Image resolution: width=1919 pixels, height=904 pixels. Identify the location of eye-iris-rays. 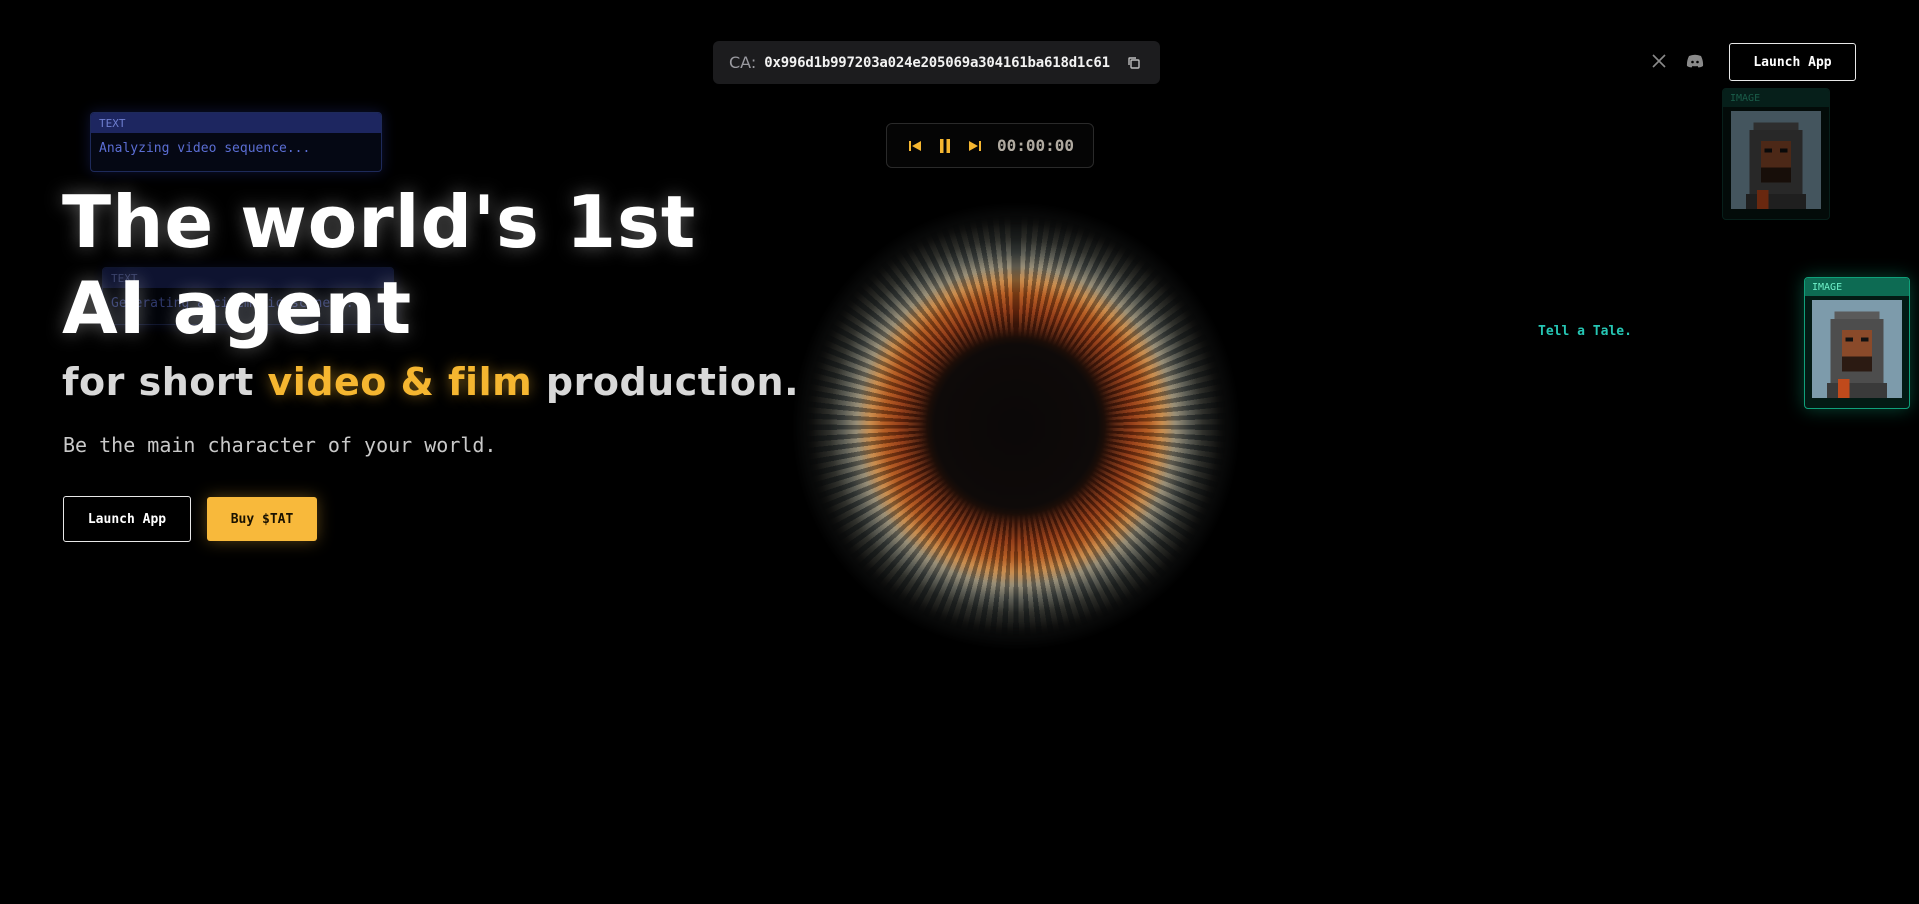
(1016, 426).